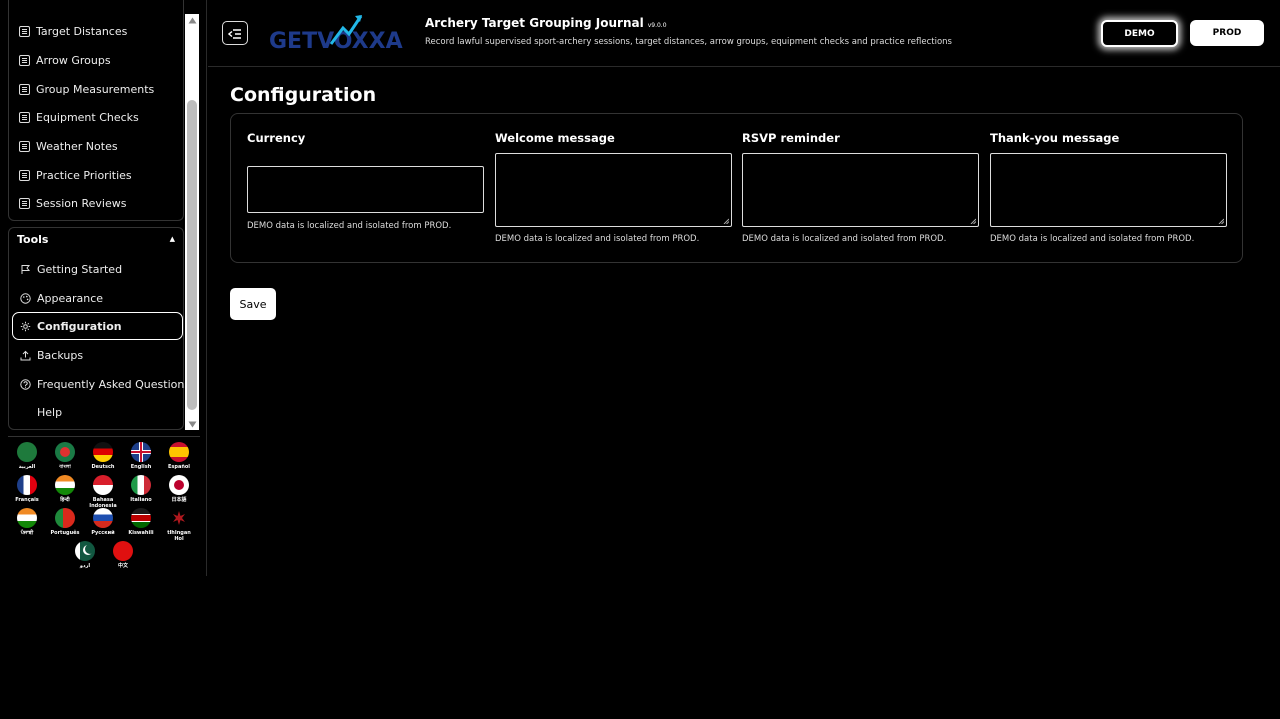  Describe the element at coordinates (123, 551) in the screenshot. I see `flag-cn-icon` at that location.